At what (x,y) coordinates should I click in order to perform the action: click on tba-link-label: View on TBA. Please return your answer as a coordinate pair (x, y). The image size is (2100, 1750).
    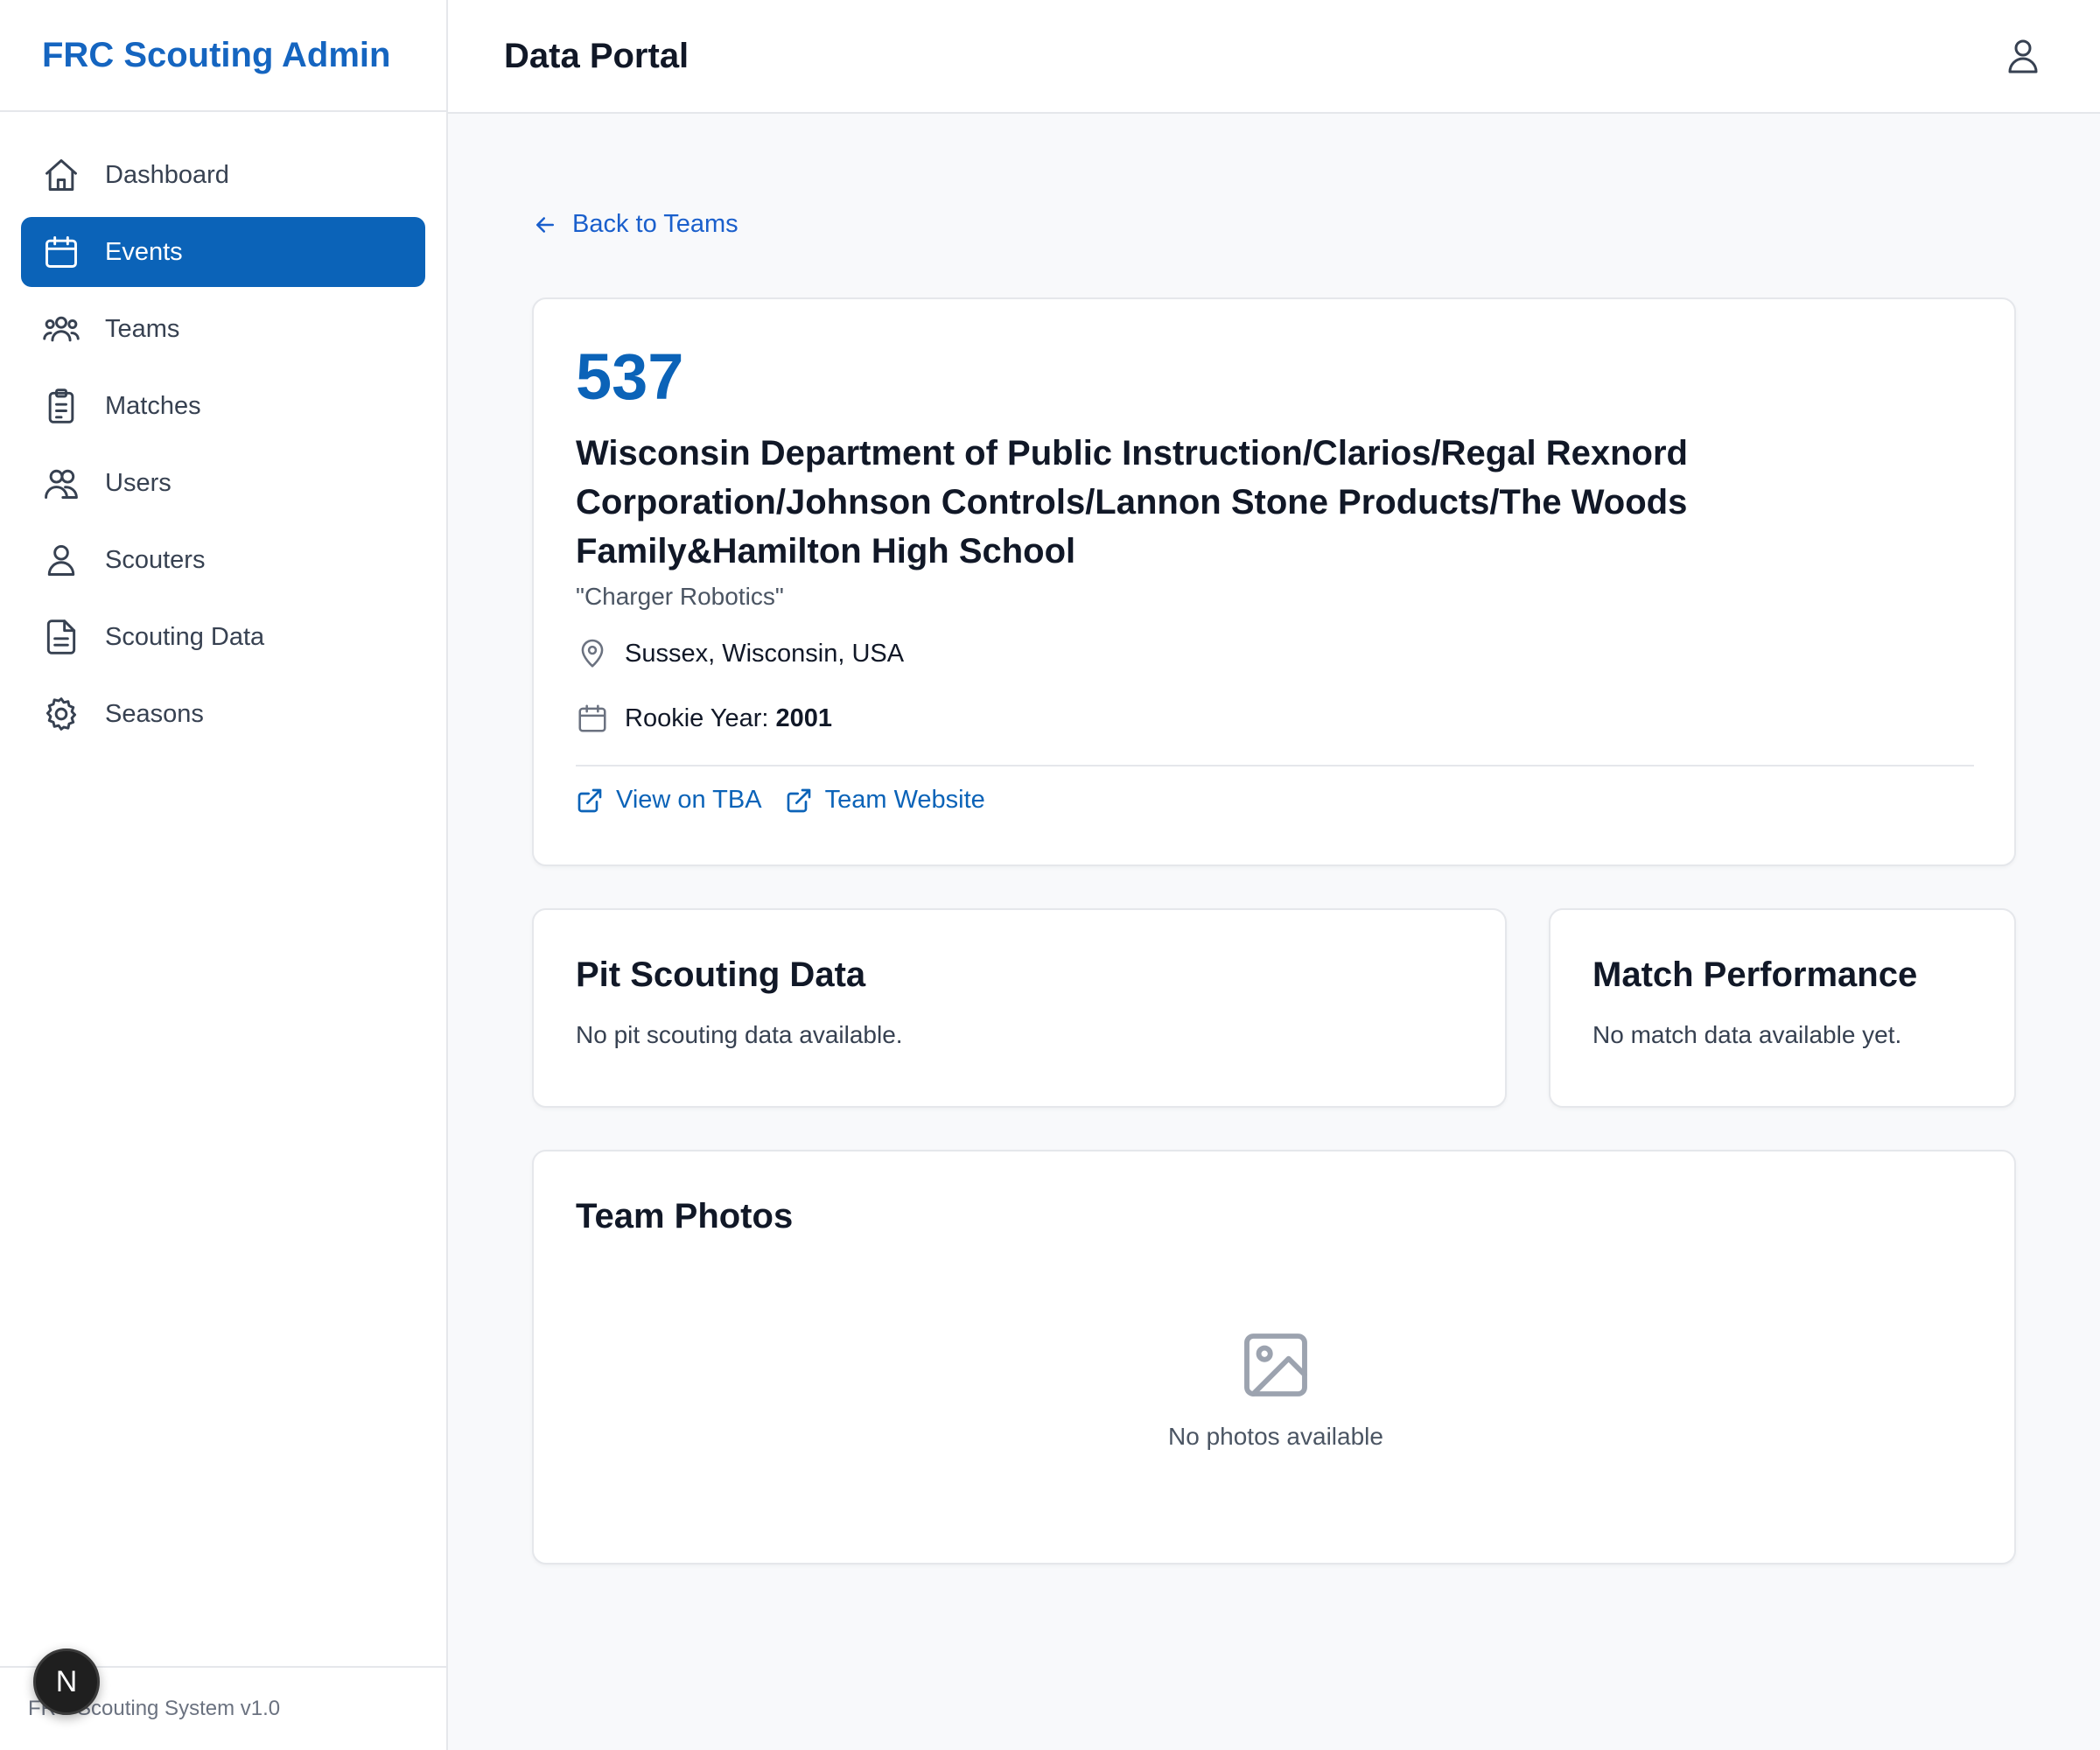
    Looking at the image, I should click on (689, 800).